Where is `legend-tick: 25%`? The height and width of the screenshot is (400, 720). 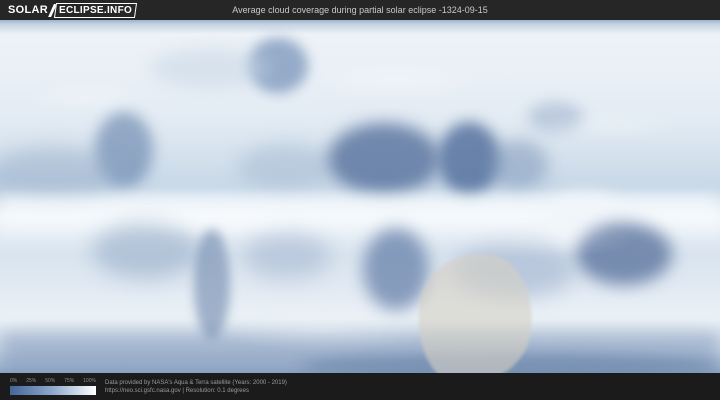 legend-tick: 25% is located at coordinates (31, 381).